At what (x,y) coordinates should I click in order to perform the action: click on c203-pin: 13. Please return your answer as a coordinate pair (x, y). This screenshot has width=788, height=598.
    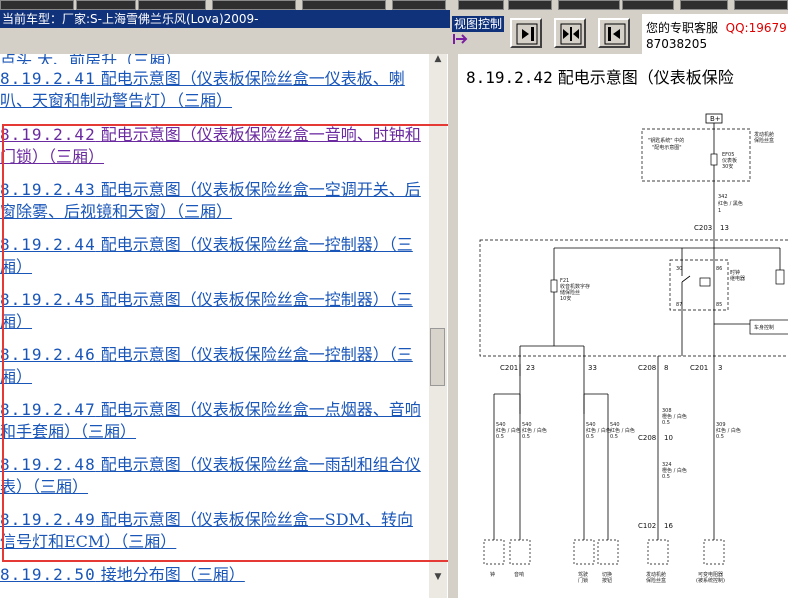
    Looking at the image, I should click on (724, 228).